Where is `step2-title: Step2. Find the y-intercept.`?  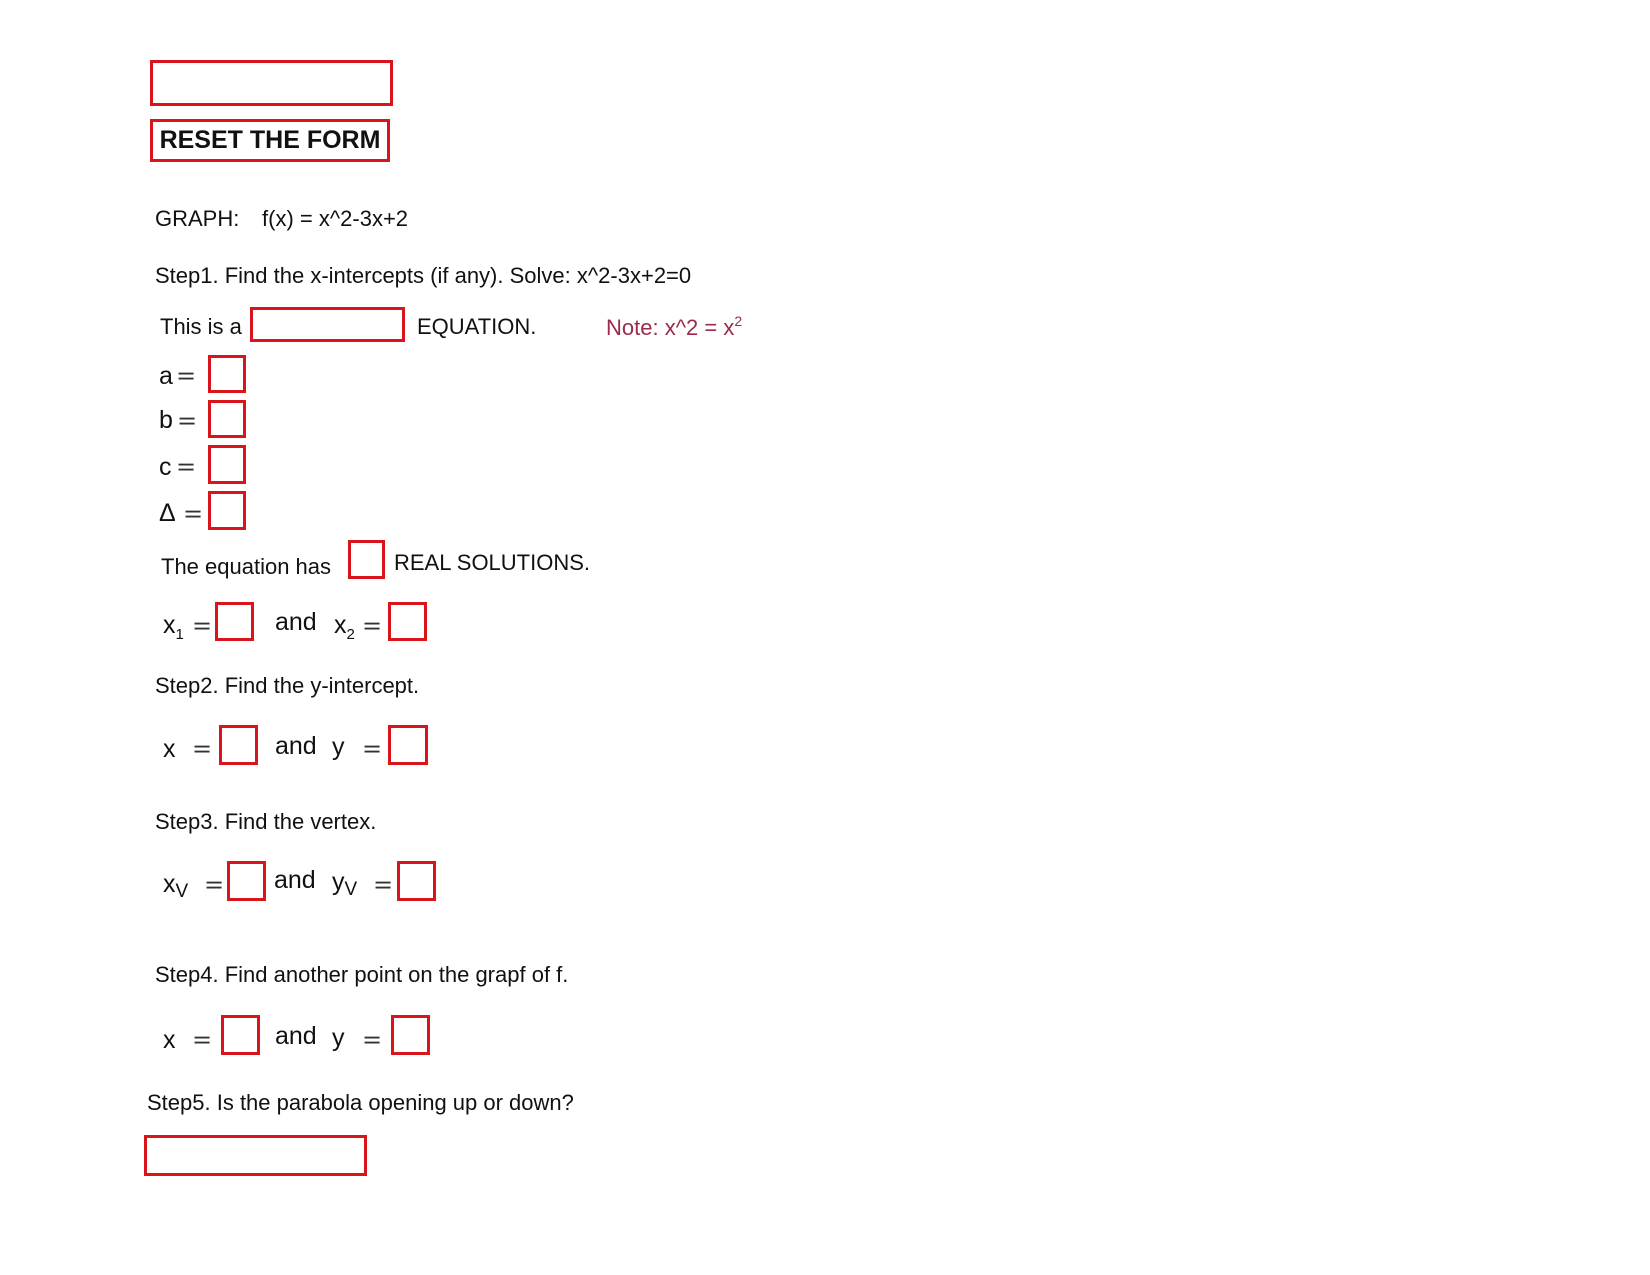 step2-title: Step2. Find the y-intercept. is located at coordinates (287, 685).